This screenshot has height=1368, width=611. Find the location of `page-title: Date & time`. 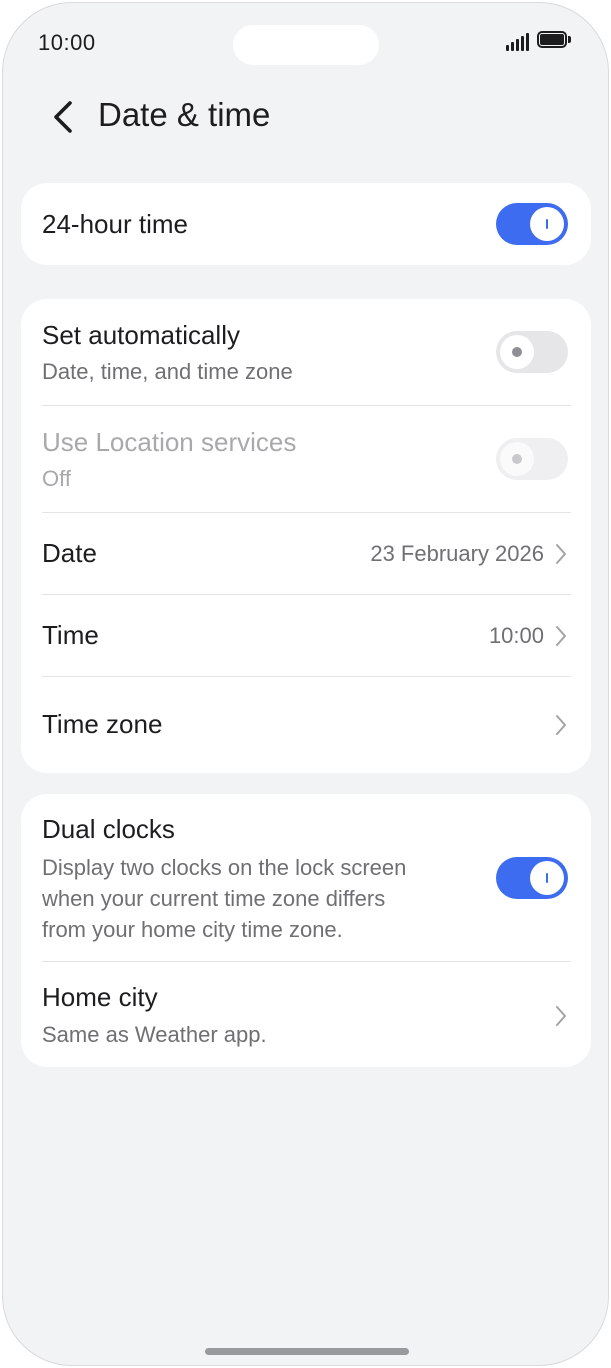

page-title: Date & time is located at coordinates (184, 114).